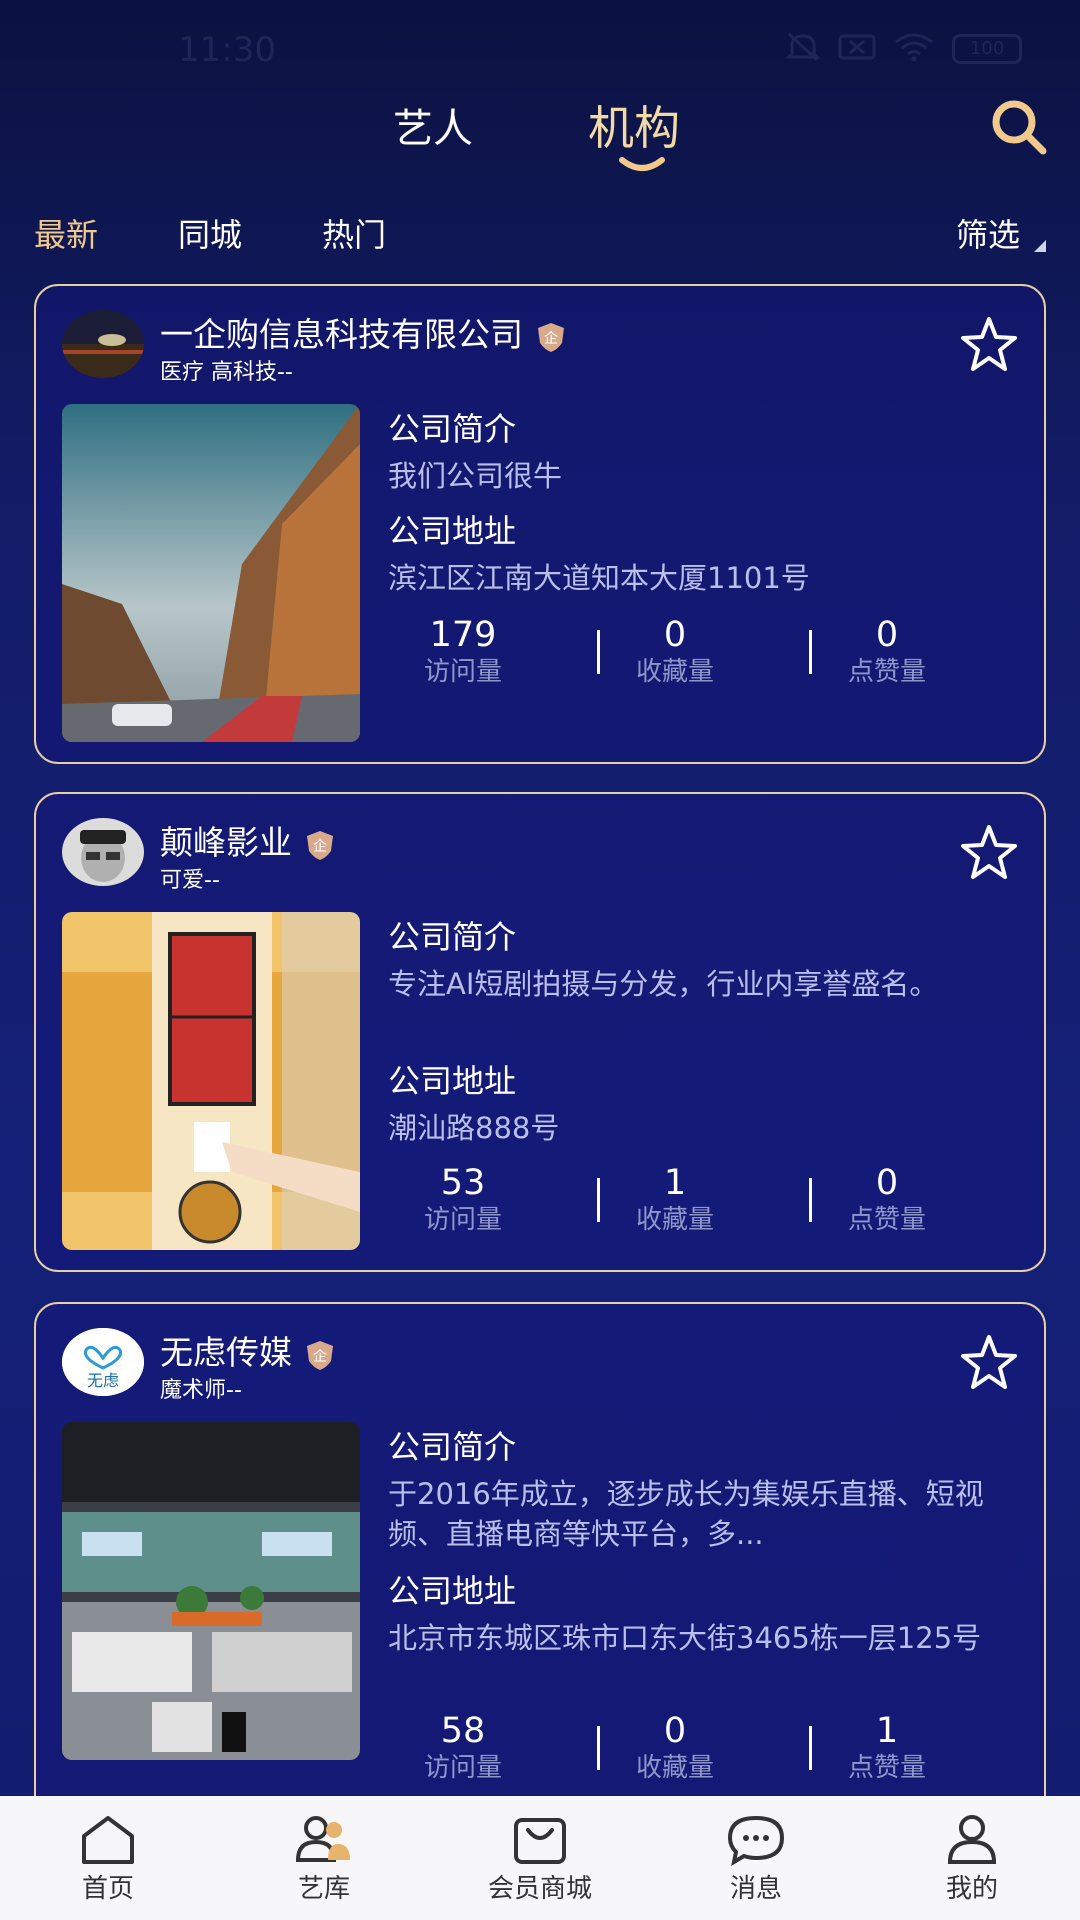  I want to click on sim-icon, so click(857, 49).